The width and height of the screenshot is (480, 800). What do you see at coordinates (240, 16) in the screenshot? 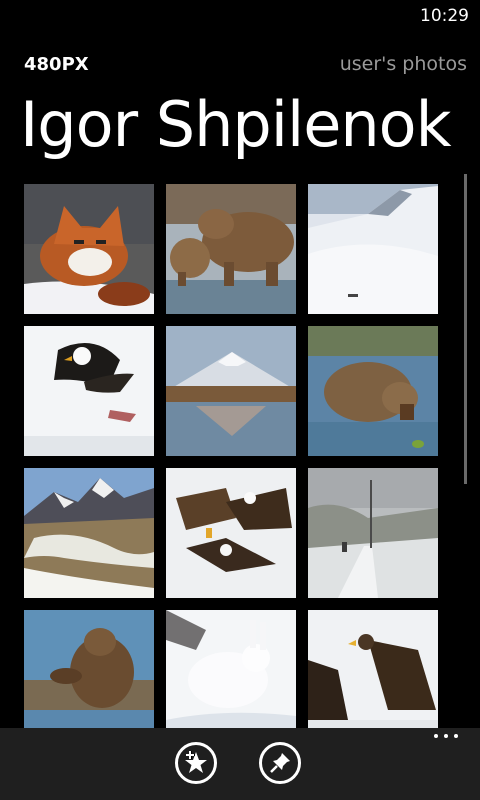
I see `status-bar: 10:29` at bounding box center [240, 16].